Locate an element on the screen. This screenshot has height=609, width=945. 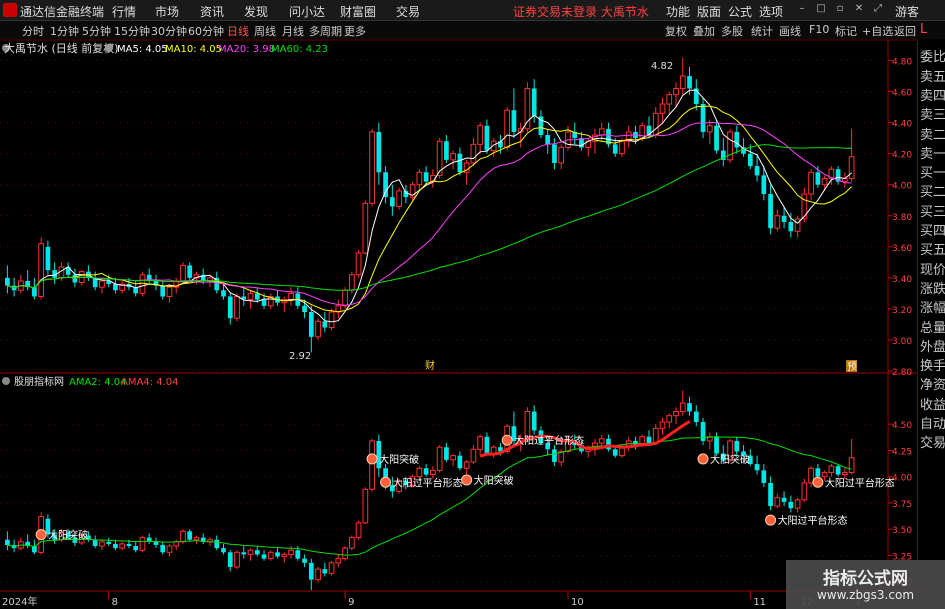
settings-icon is located at coordinates (109, 48).